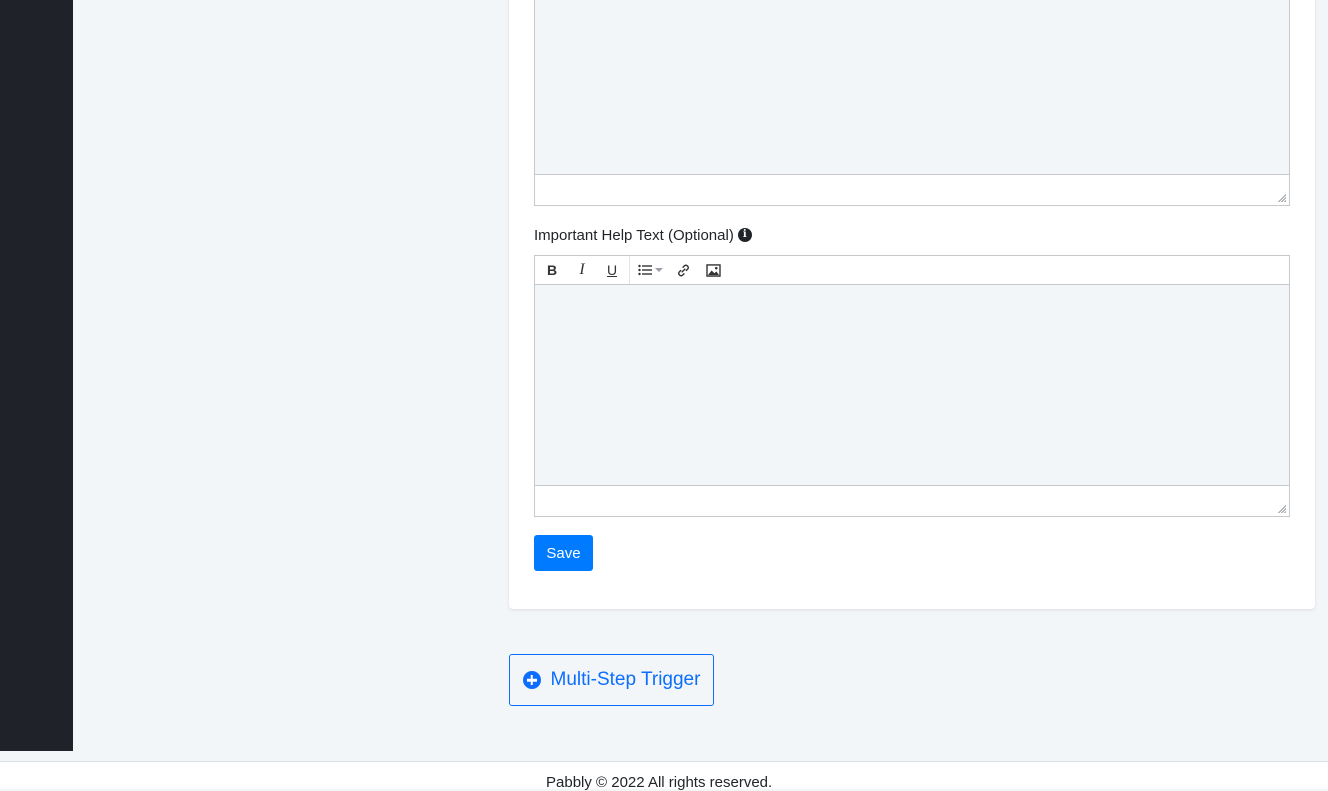 The image size is (1328, 791). What do you see at coordinates (912, 501) in the screenshot?
I see `help-text-editor-statusbar` at bounding box center [912, 501].